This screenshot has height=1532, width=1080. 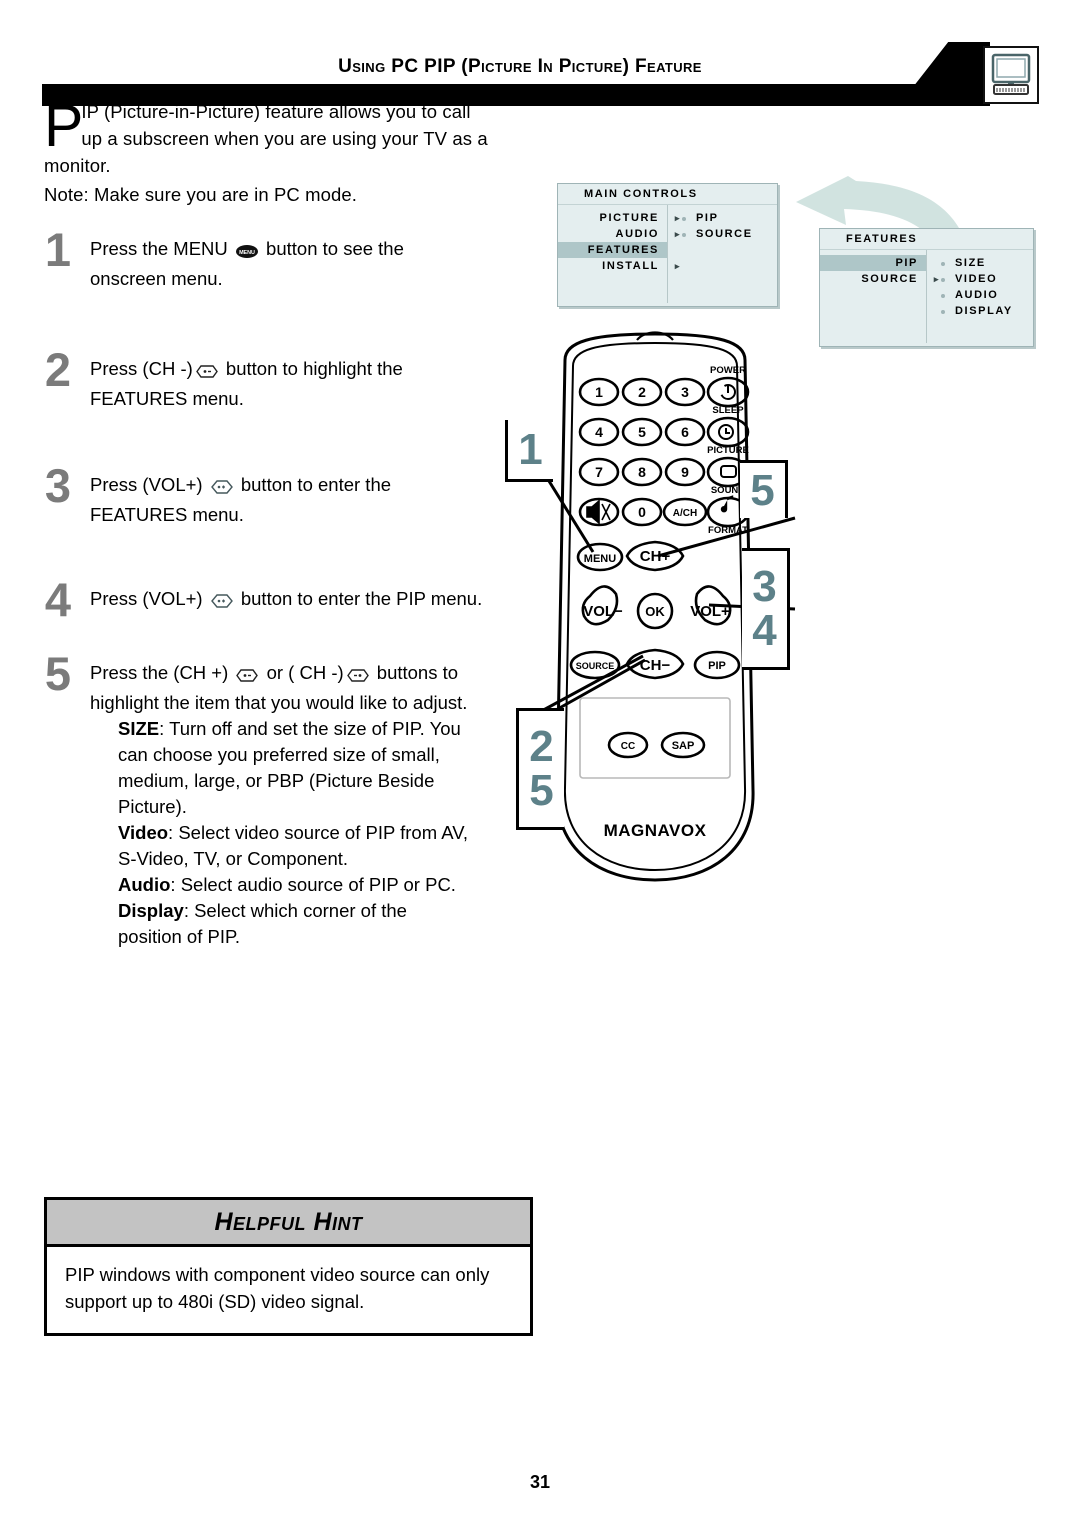 I want to click on page-number: 31, so click(x=540, y=1482).